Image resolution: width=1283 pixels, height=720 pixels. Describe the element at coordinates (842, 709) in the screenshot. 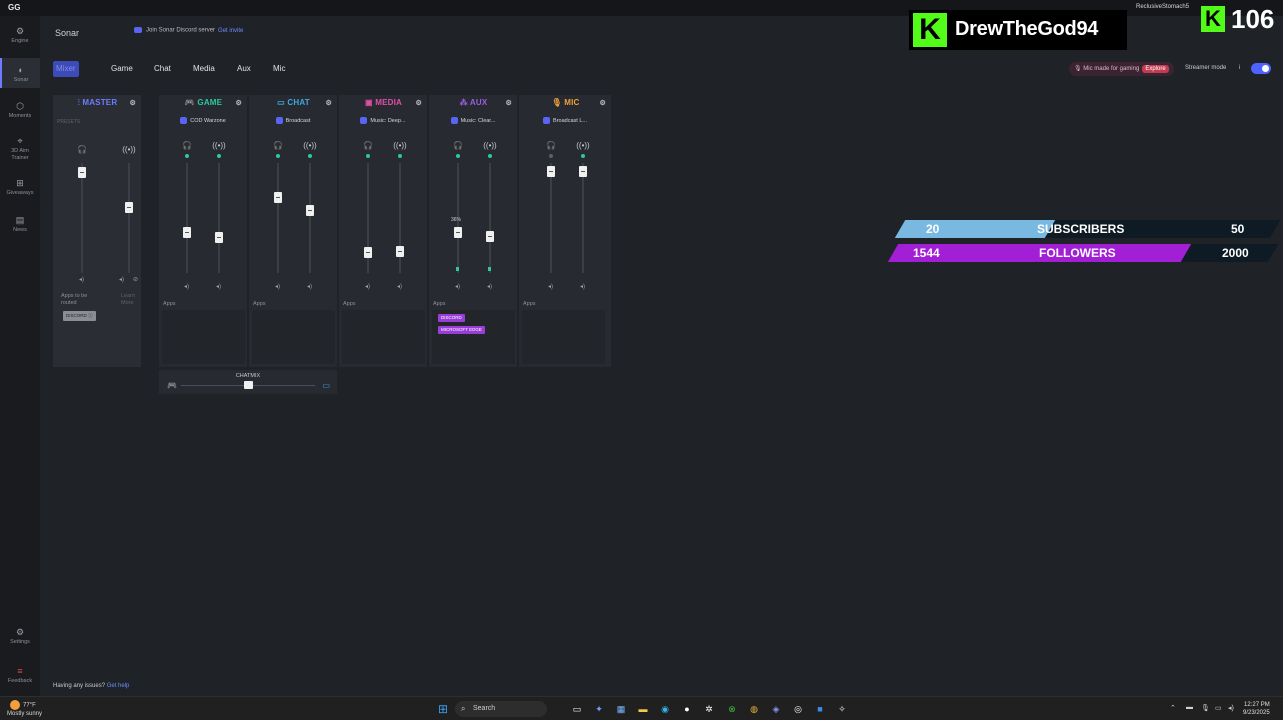

I see `steelseries-gg-icon: ✧` at that location.